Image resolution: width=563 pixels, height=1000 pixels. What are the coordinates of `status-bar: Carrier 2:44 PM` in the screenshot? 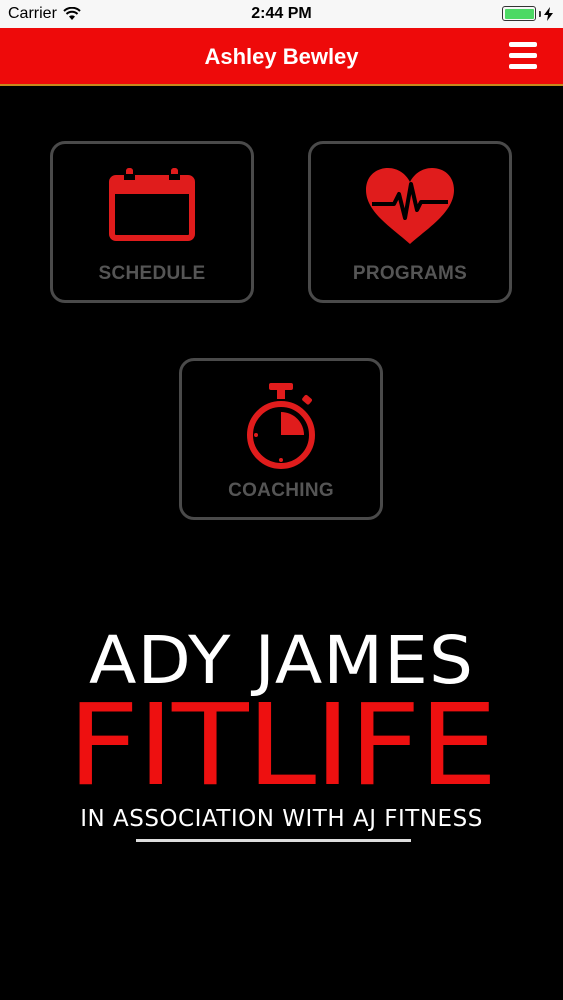 It's located at (281, 14).